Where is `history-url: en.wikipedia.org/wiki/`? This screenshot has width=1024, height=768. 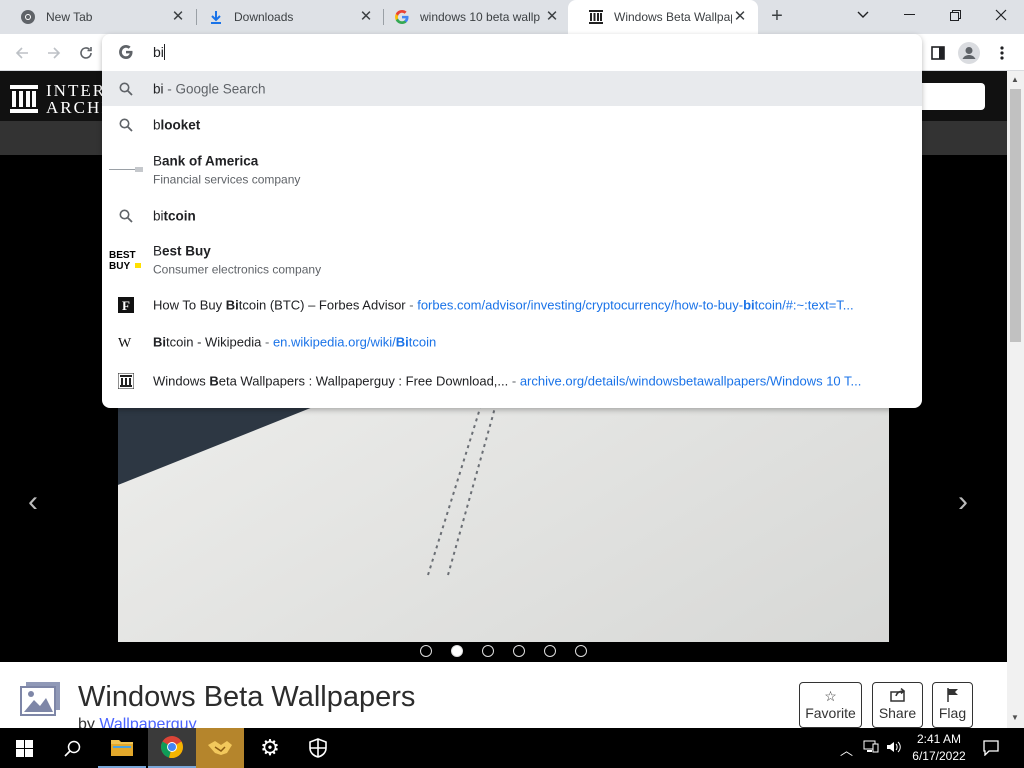
history-url: en.wikipedia.org/wiki/ is located at coordinates (334, 342).